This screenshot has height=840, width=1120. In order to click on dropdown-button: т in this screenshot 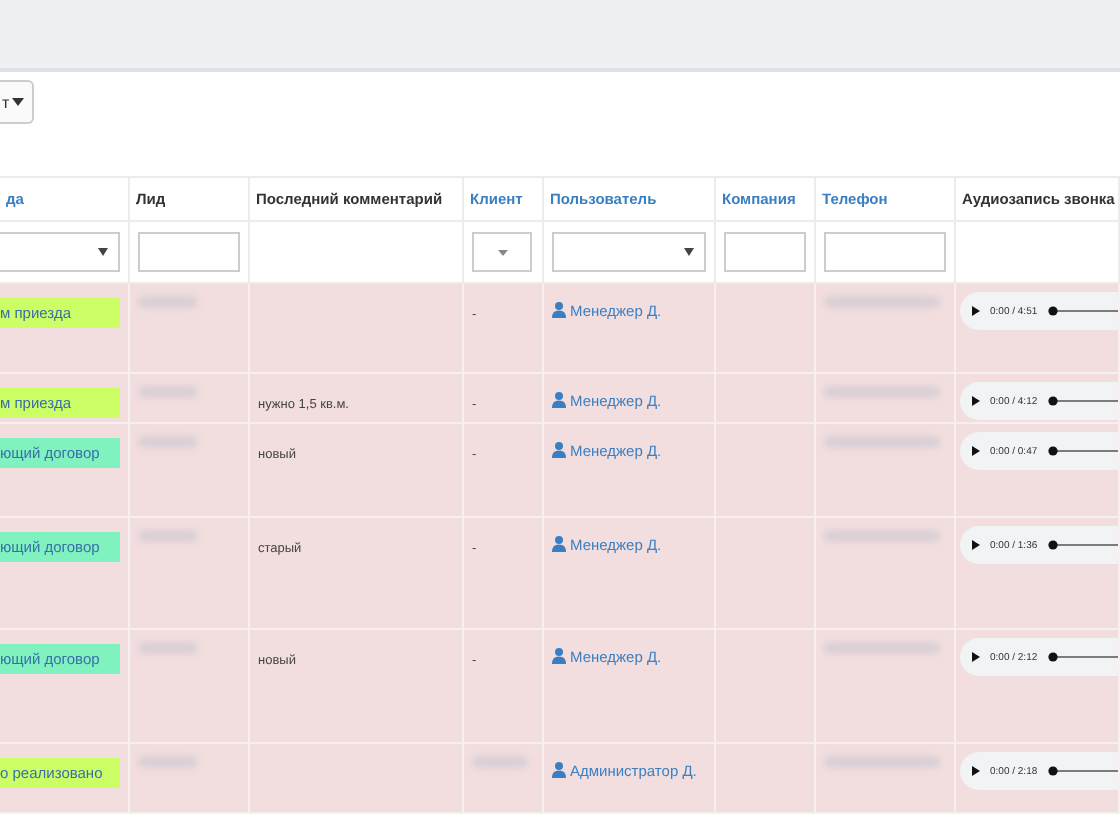, I will do `click(17, 102)`.